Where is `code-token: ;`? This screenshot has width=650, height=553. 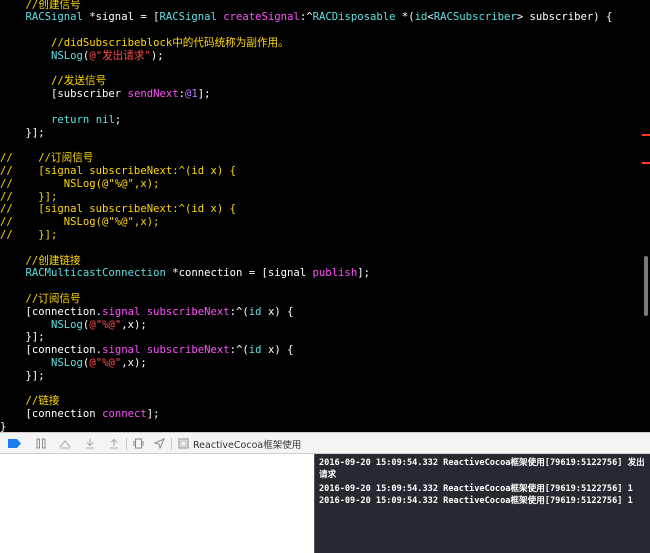 code-token: ; is located at coordinates (118, 119).